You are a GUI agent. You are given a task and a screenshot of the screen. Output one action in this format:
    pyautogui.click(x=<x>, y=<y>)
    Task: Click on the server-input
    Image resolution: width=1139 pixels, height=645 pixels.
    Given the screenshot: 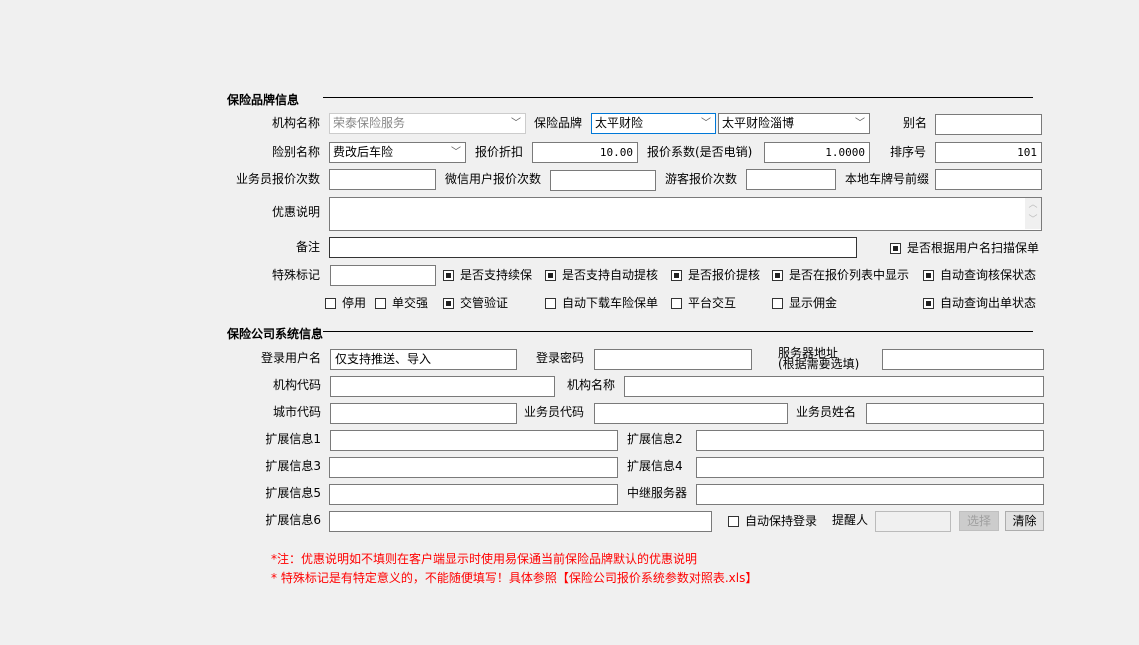 What is the action you would take?
    pyautogui.click(x=963, y=359)
    